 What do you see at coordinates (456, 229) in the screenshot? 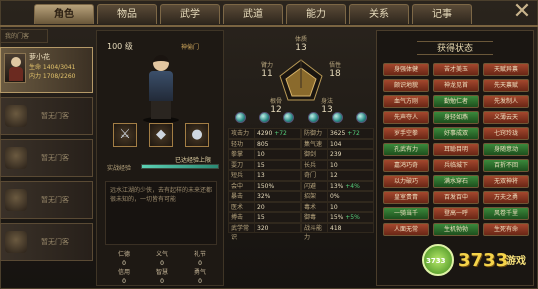
I see `status-badge: 生机勃勃` at bounding box center [456, 229].